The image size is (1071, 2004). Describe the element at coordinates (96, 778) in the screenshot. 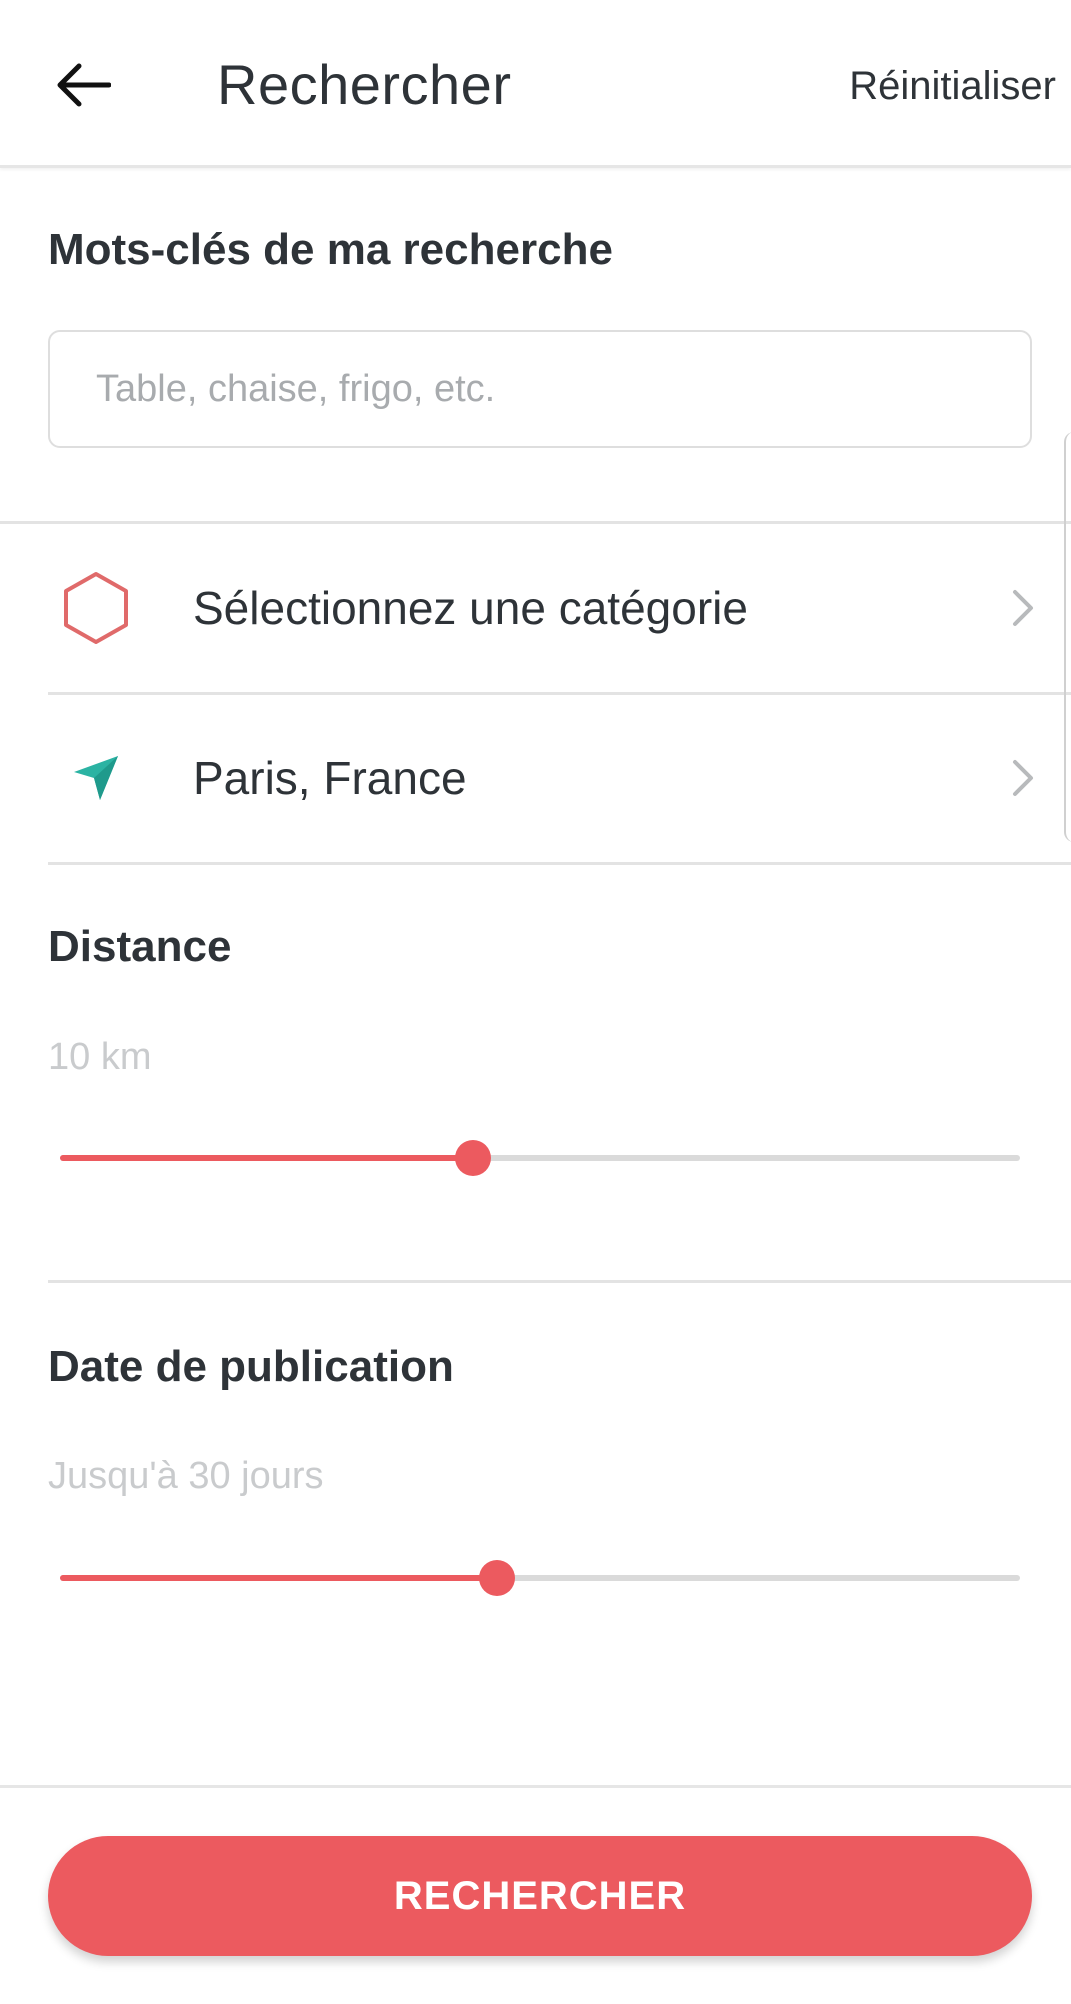

I see `navigation-arrow-icon` at that location.